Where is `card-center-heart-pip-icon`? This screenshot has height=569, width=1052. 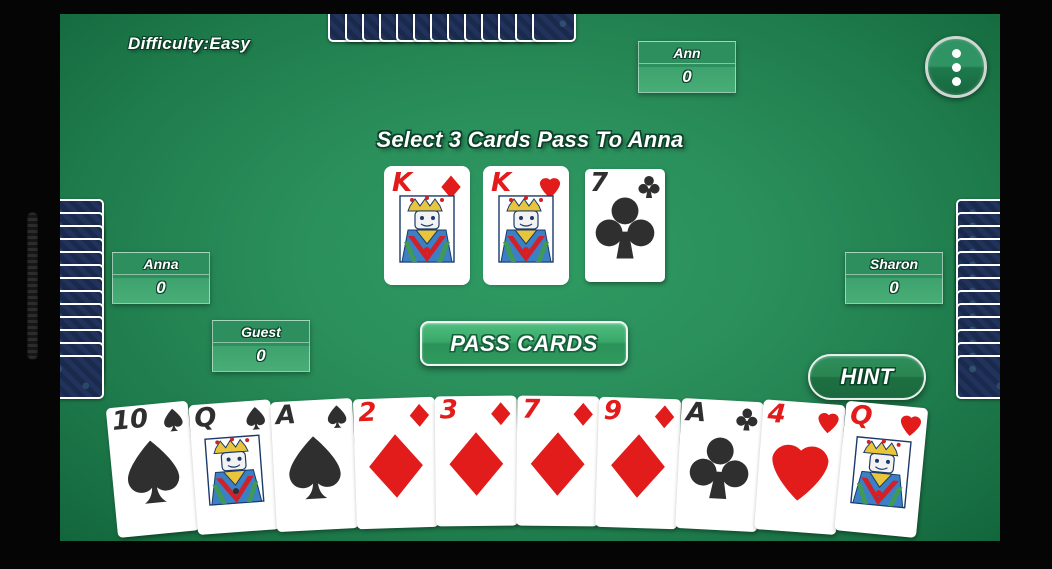
card-center-heart-pip-icon is located at coordinates (799, 470).